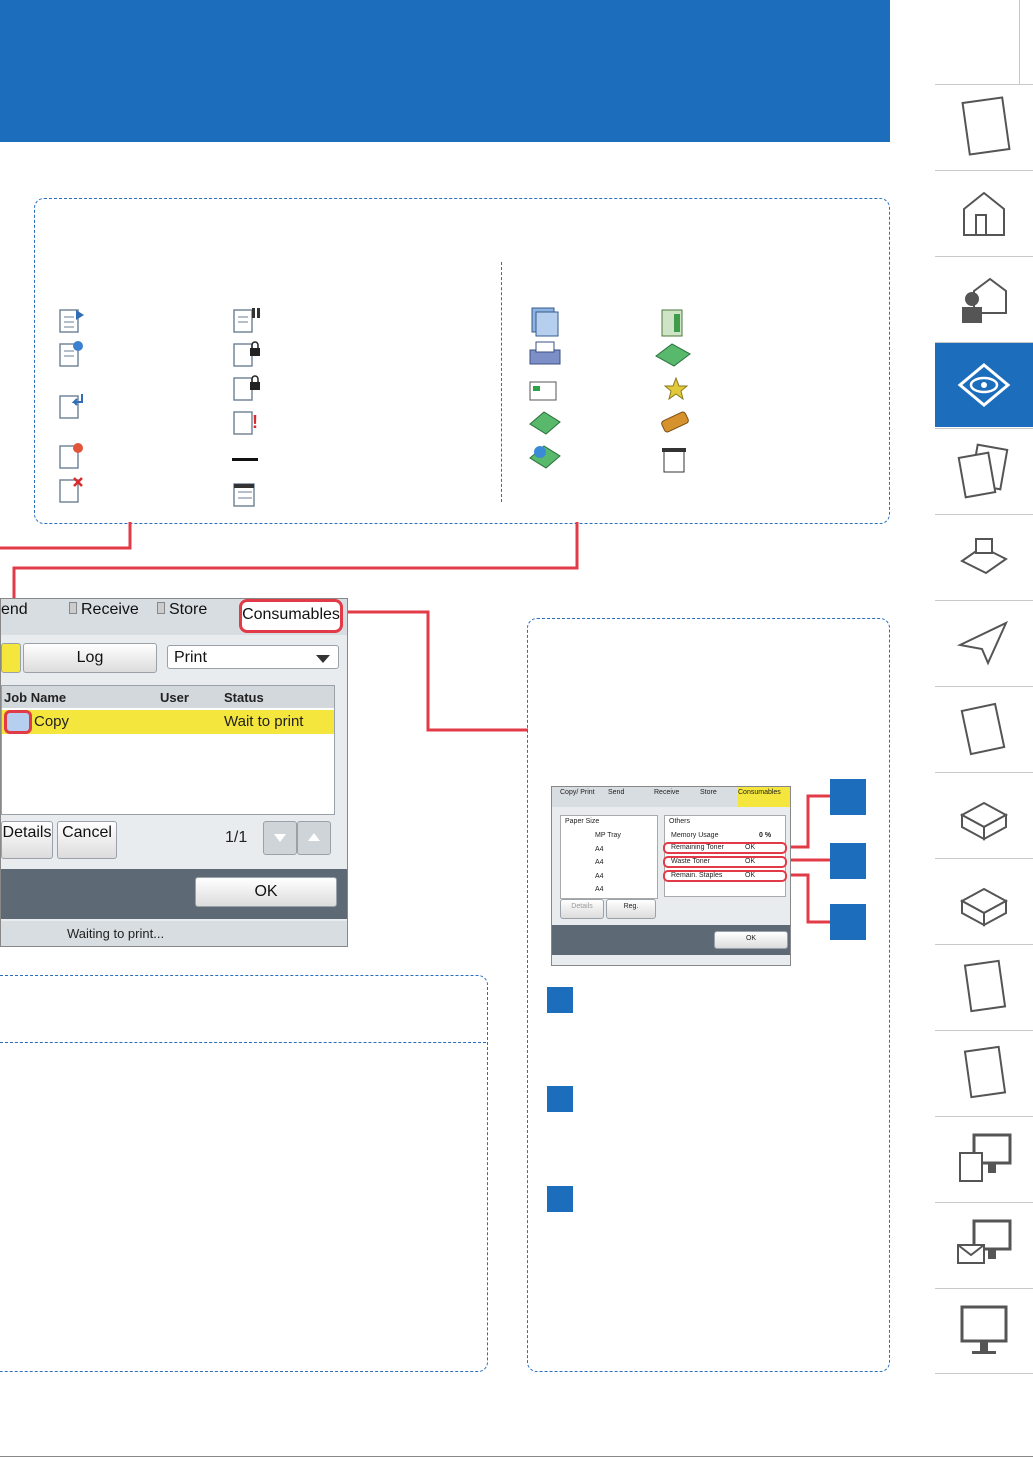 Image resolution: width=1033 pixels, height=1458 pixels. I want to click on job-table: Job Name User Status Copy Wait to print, so click(168, 750).